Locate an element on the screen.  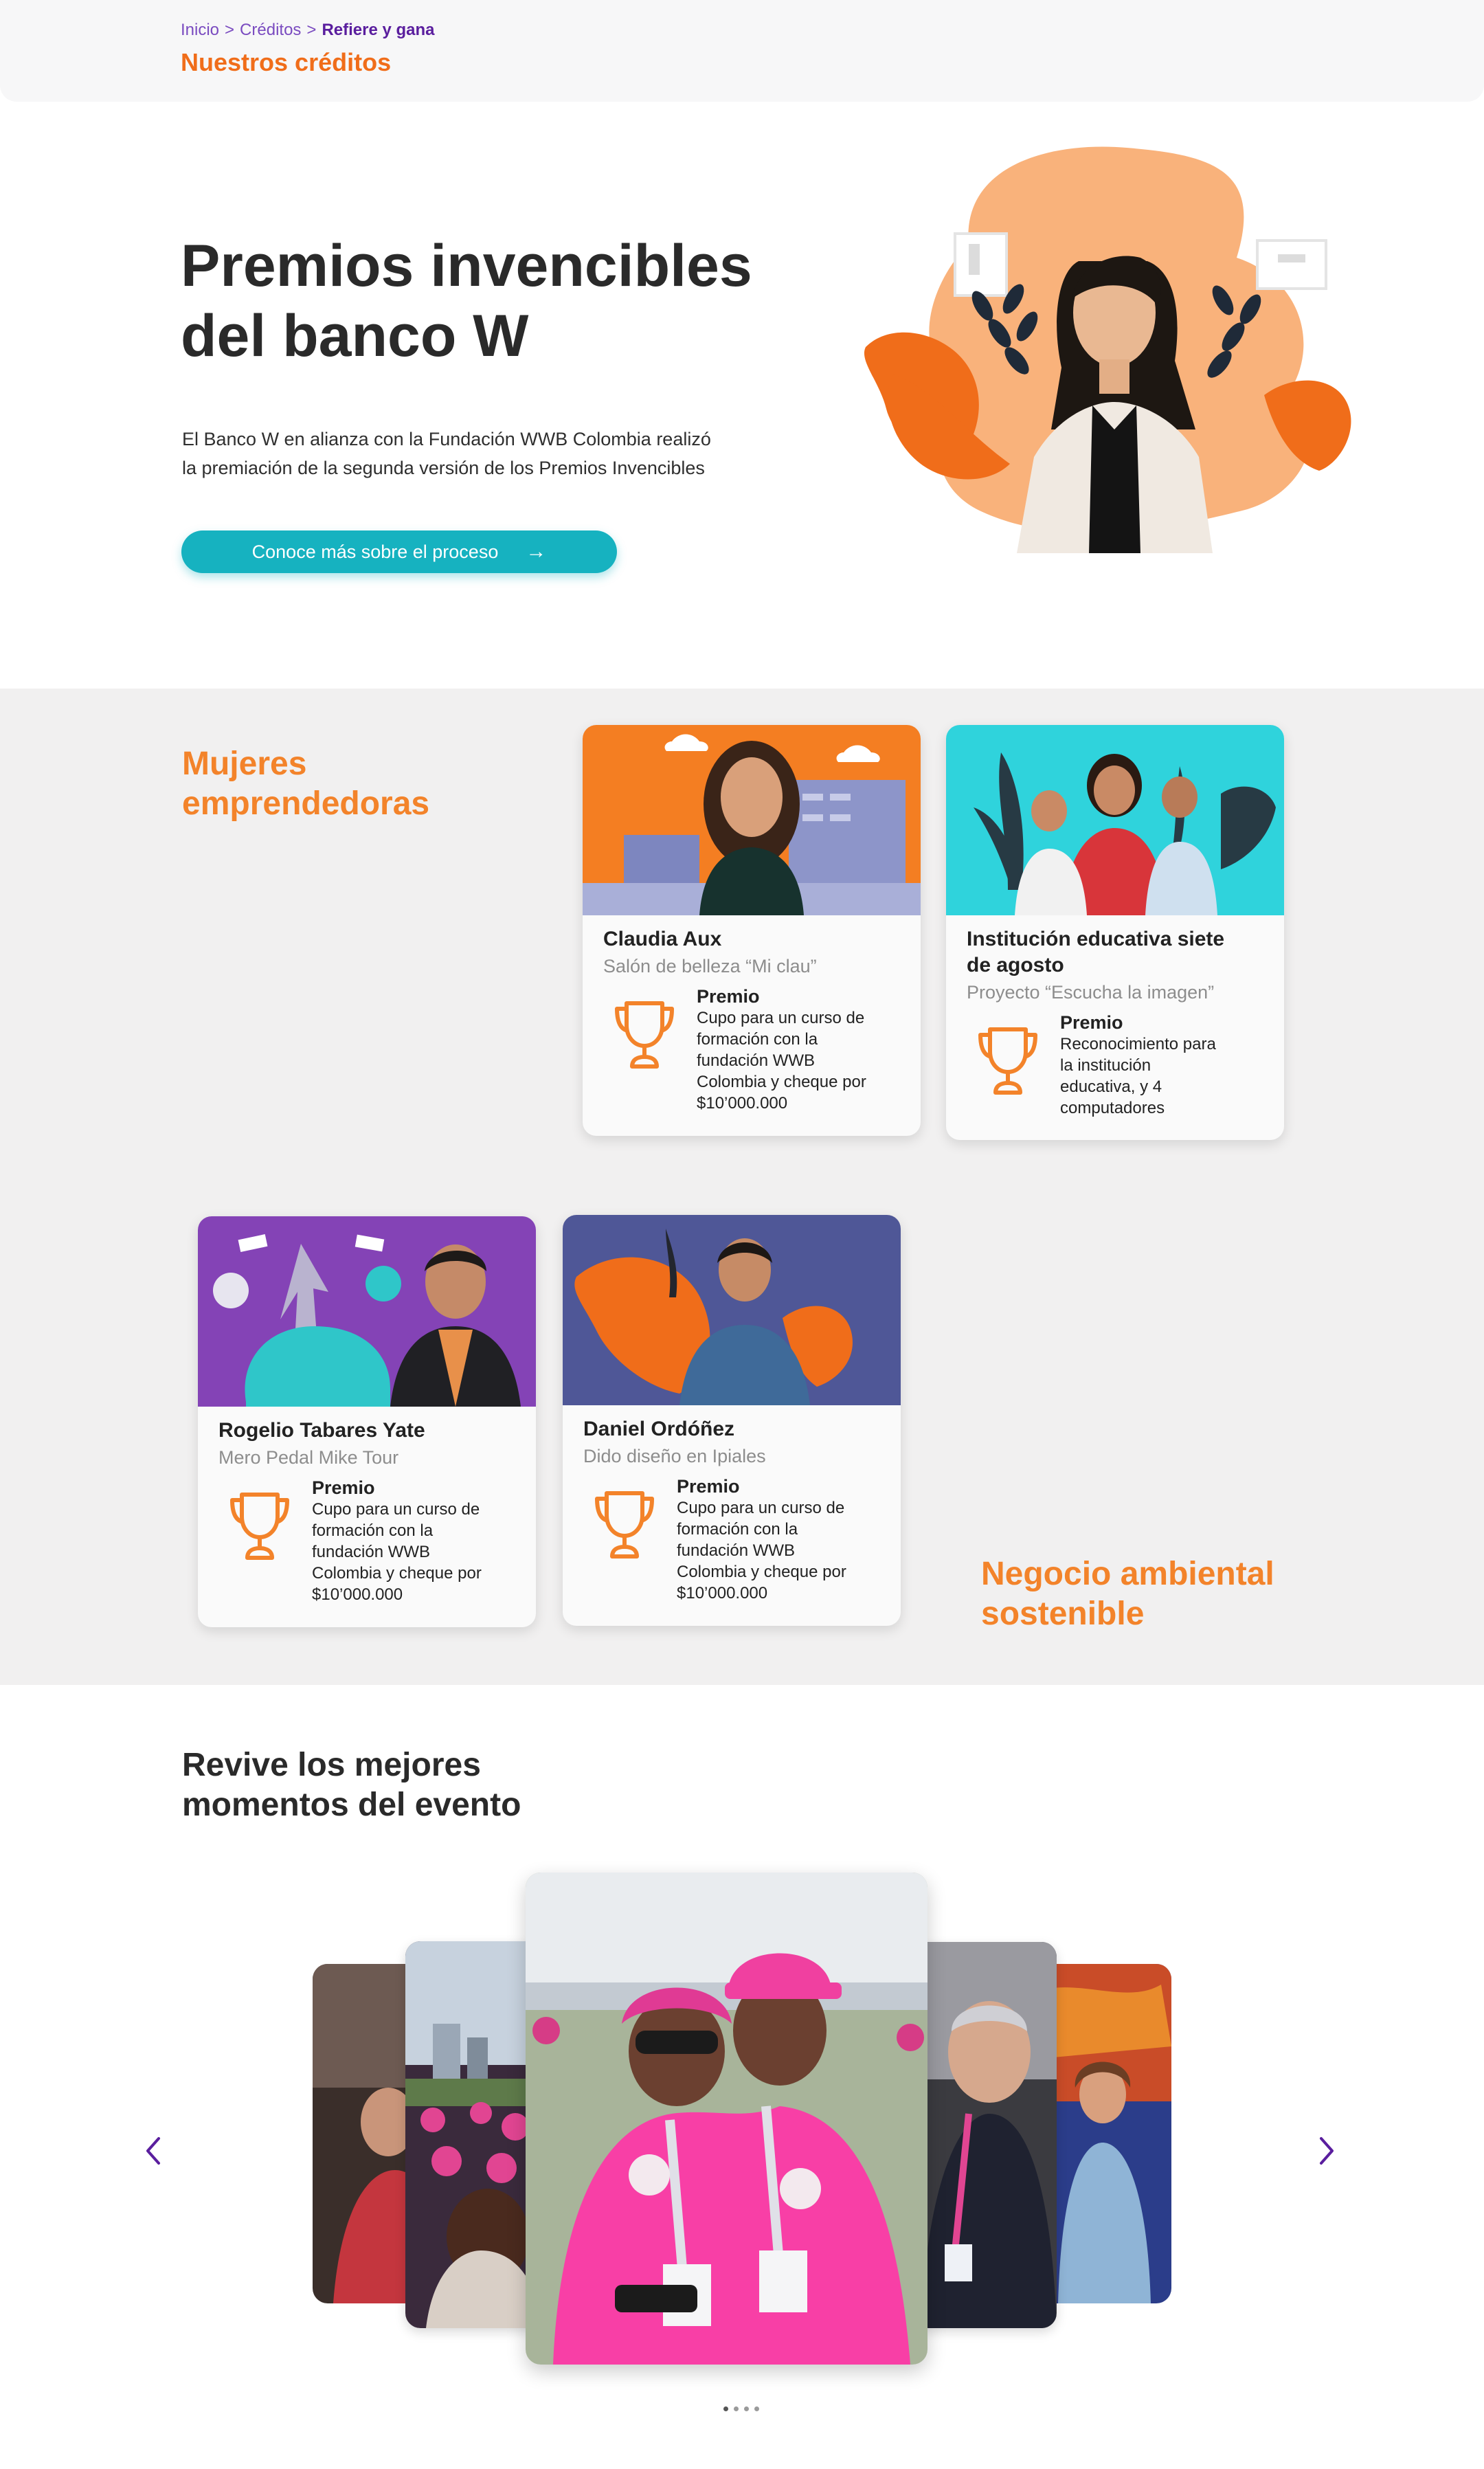
category-women-line1: Mujeres is located at coordinates (244, 764).